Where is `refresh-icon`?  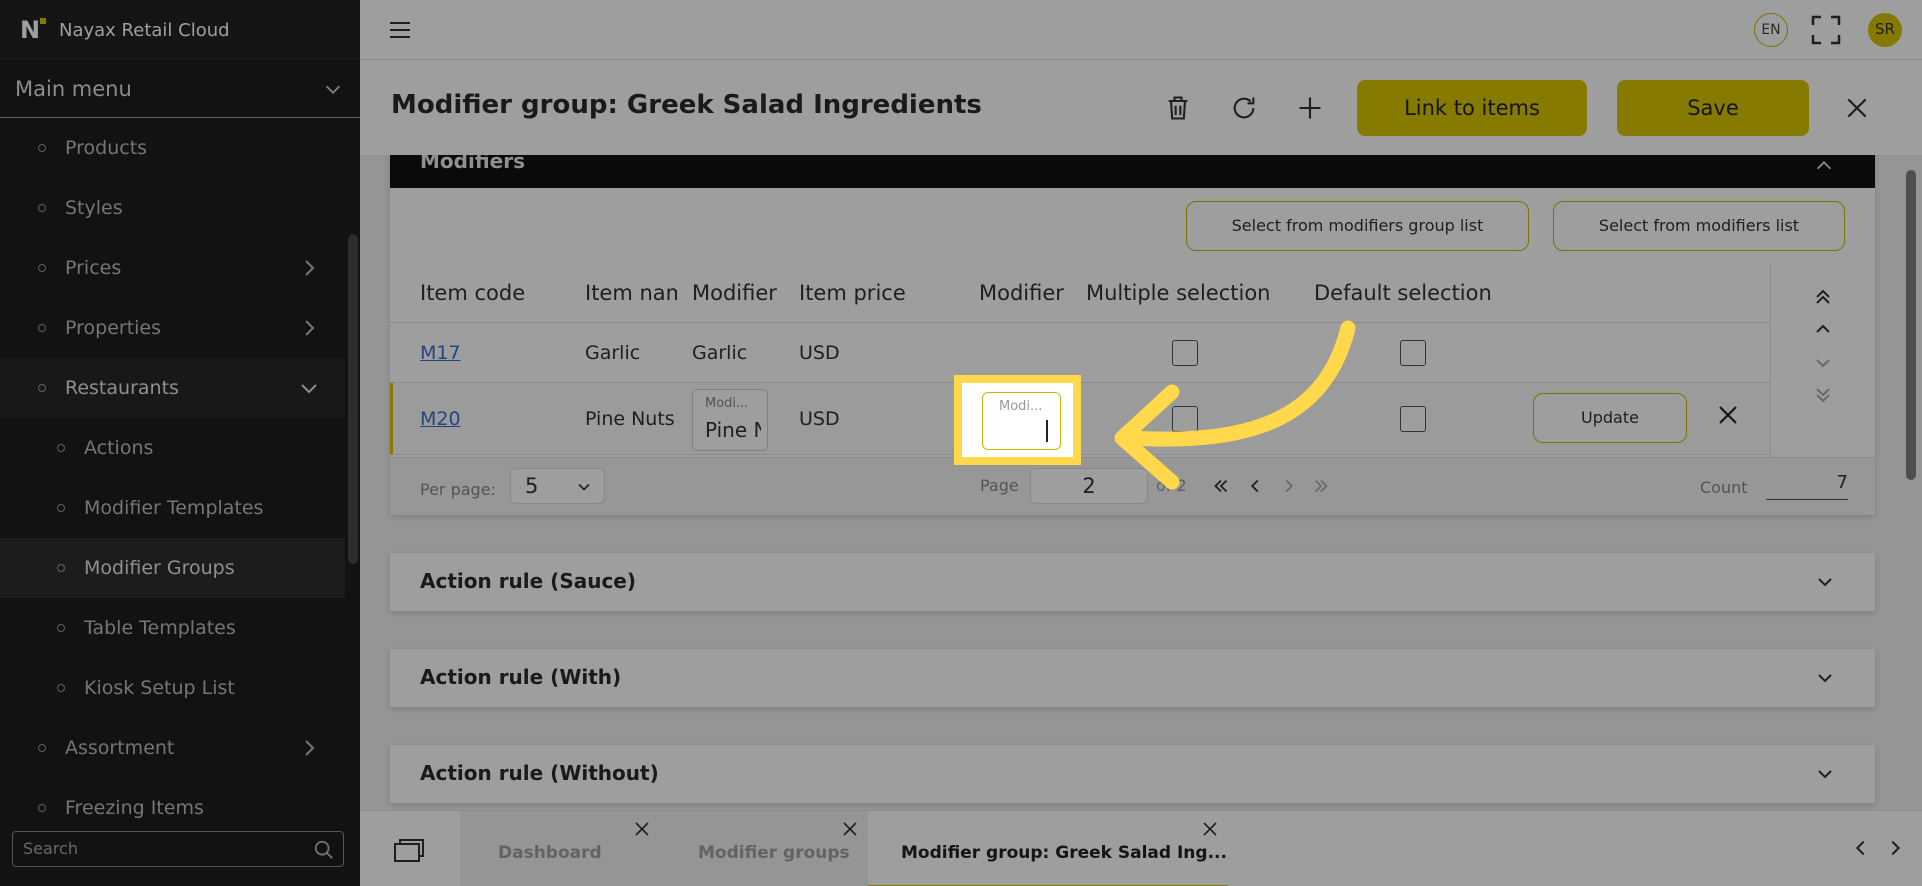
refresh-icon is located at coordinates (1244, 108).